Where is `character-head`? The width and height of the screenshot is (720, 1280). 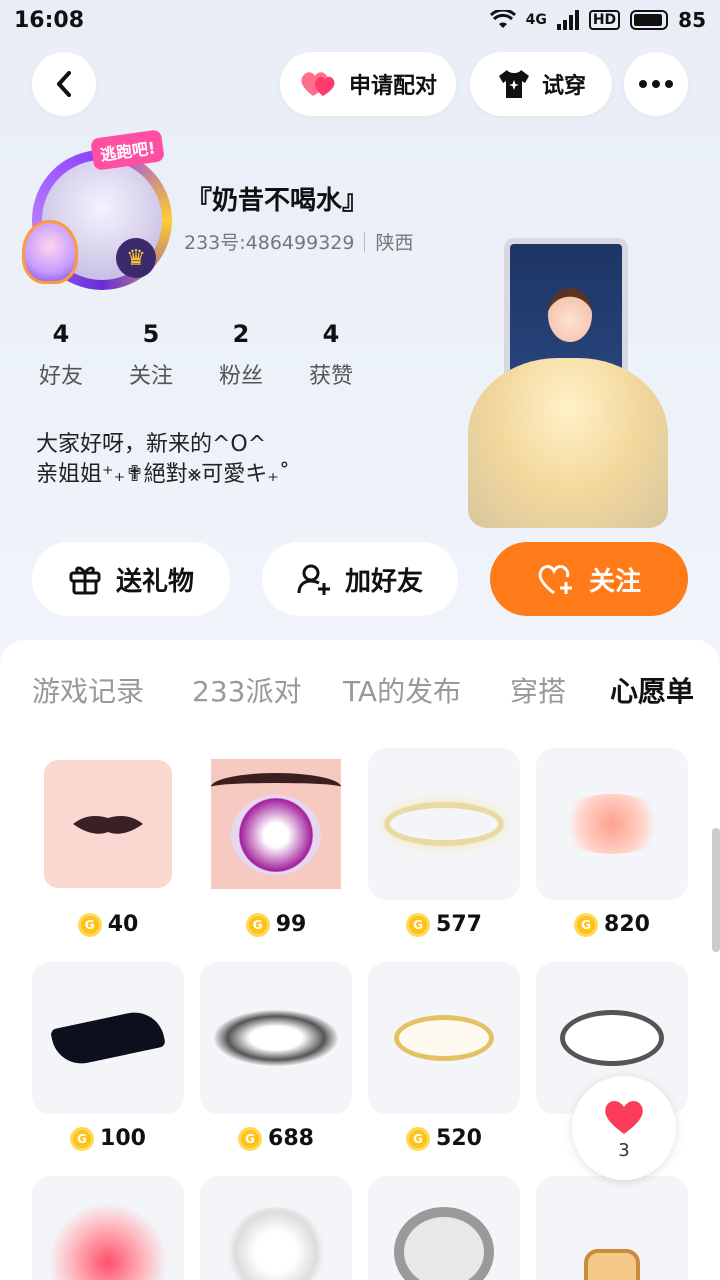
character-head is located at coordinates (570, 315).